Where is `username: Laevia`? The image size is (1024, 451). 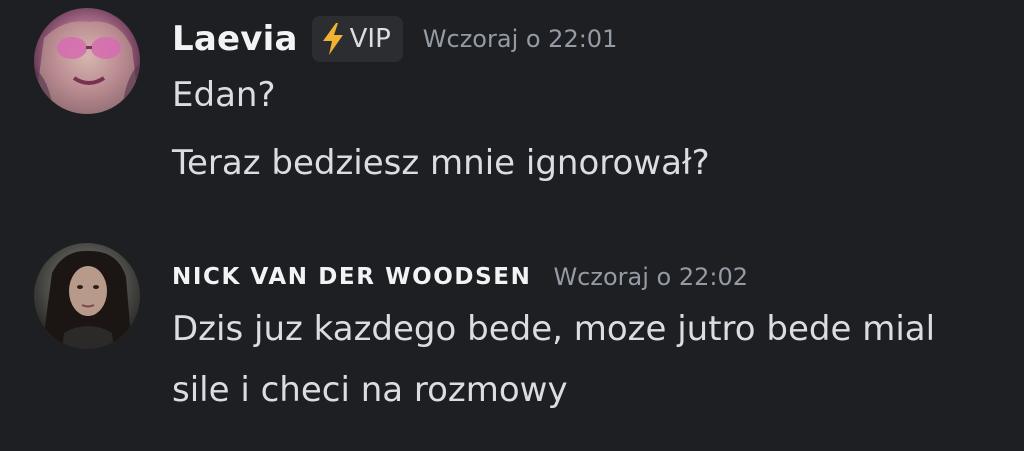 username: Laevia is located at coordinates (235, 39).